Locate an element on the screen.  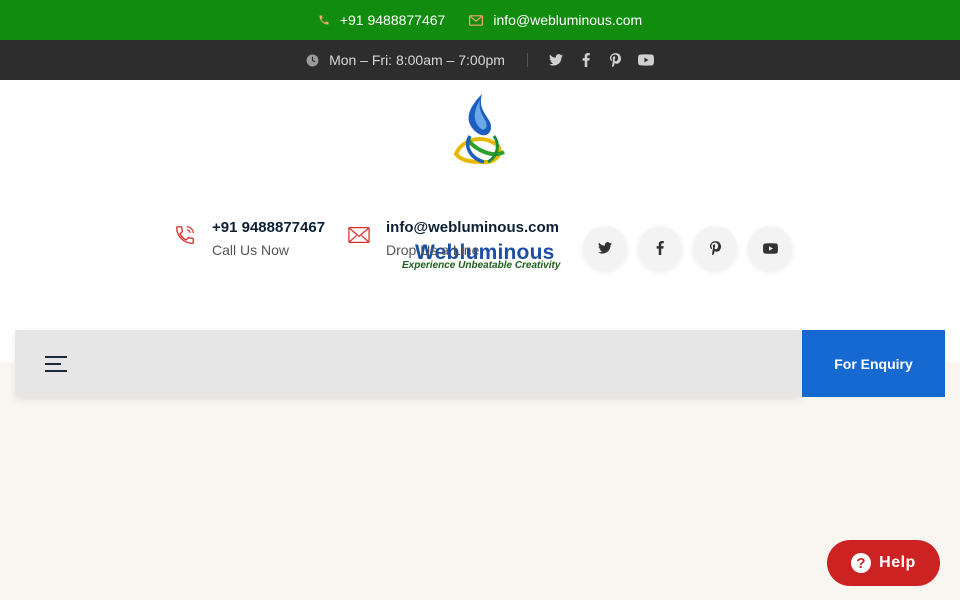
contact-phone: +91 9488877467 Call Us Now is located at coordinates (249, 240).